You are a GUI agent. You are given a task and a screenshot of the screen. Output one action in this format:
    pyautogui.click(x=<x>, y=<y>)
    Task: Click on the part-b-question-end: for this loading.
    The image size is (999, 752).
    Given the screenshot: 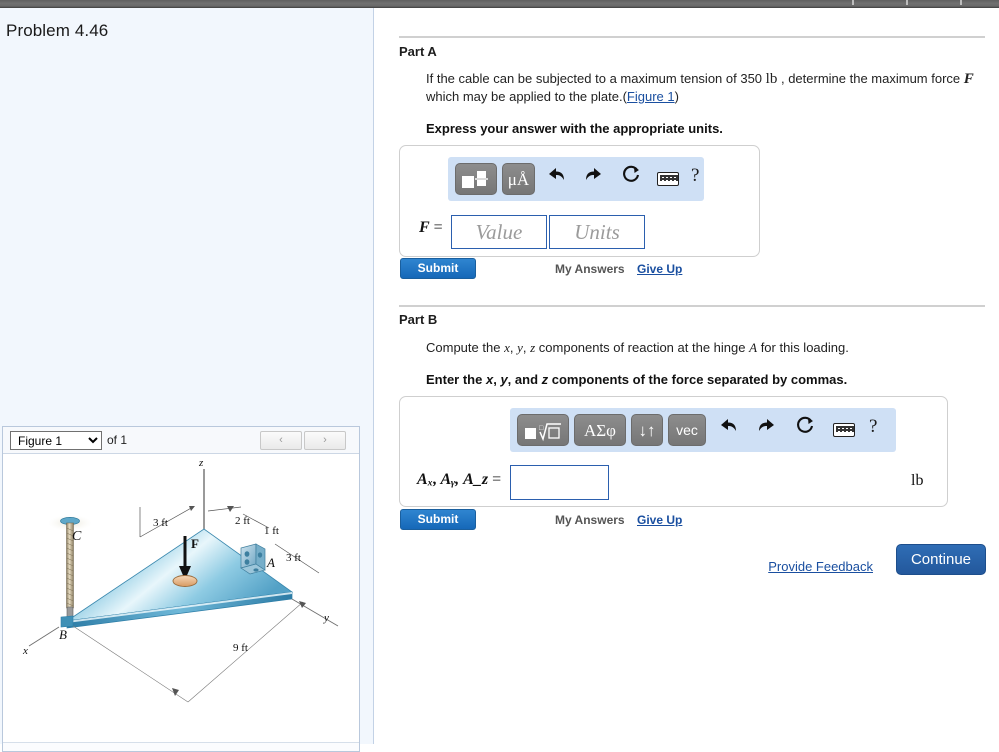 What is the action you would take?
    pyautogui.click(x=804, y=347)
    